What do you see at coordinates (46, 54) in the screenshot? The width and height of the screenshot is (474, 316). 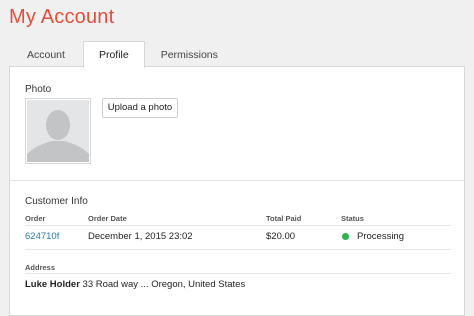 I see `tab-account: Account` at bounding box center [46, 54].